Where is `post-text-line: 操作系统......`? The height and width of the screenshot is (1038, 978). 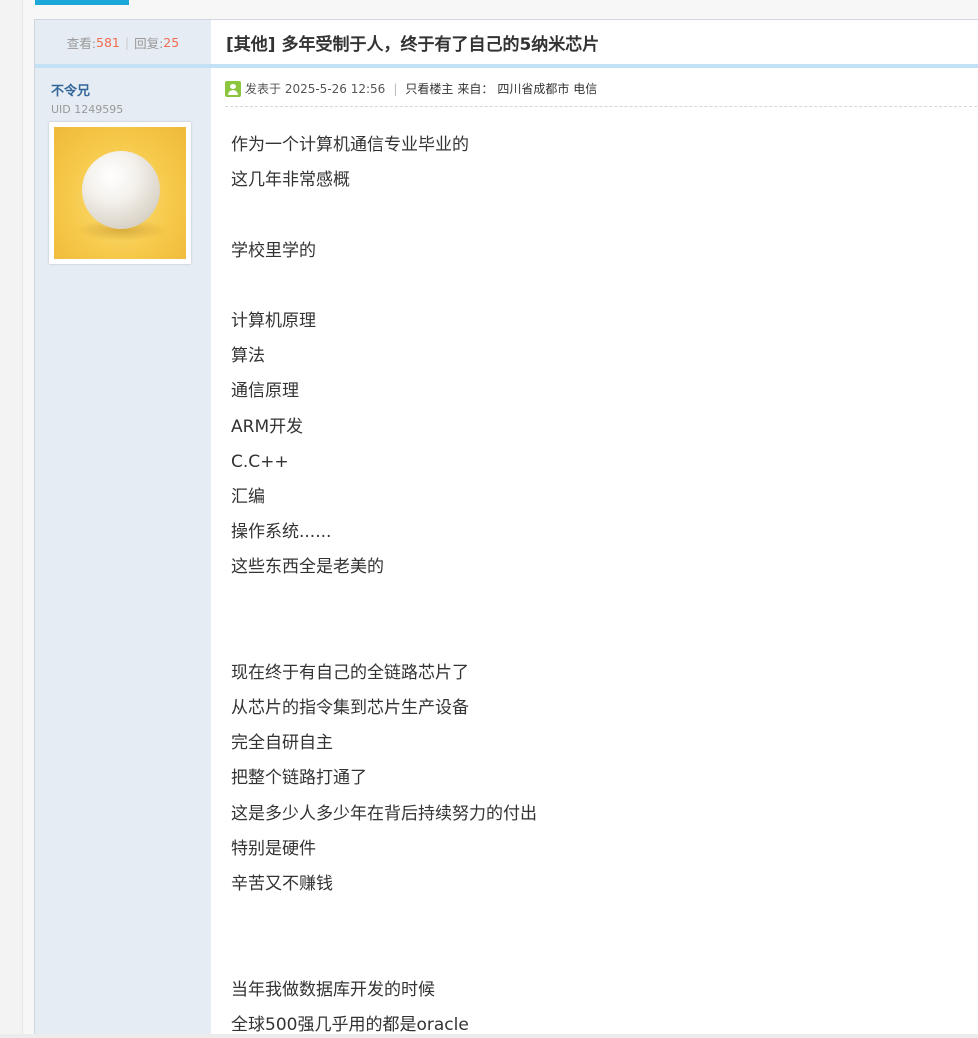 post-text-line: 操作系统...... is located at coordinates (281, 532).